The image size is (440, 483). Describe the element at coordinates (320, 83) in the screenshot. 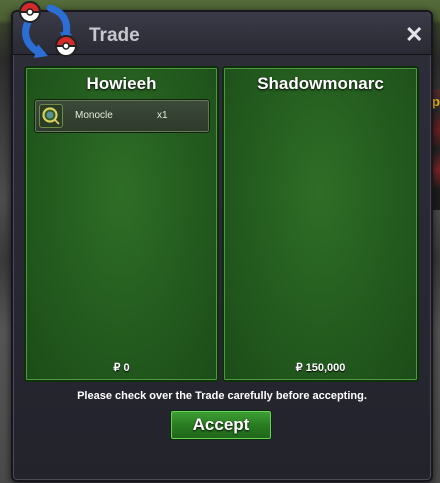

I see `player-name-right: Shadowmonarc` at that location.